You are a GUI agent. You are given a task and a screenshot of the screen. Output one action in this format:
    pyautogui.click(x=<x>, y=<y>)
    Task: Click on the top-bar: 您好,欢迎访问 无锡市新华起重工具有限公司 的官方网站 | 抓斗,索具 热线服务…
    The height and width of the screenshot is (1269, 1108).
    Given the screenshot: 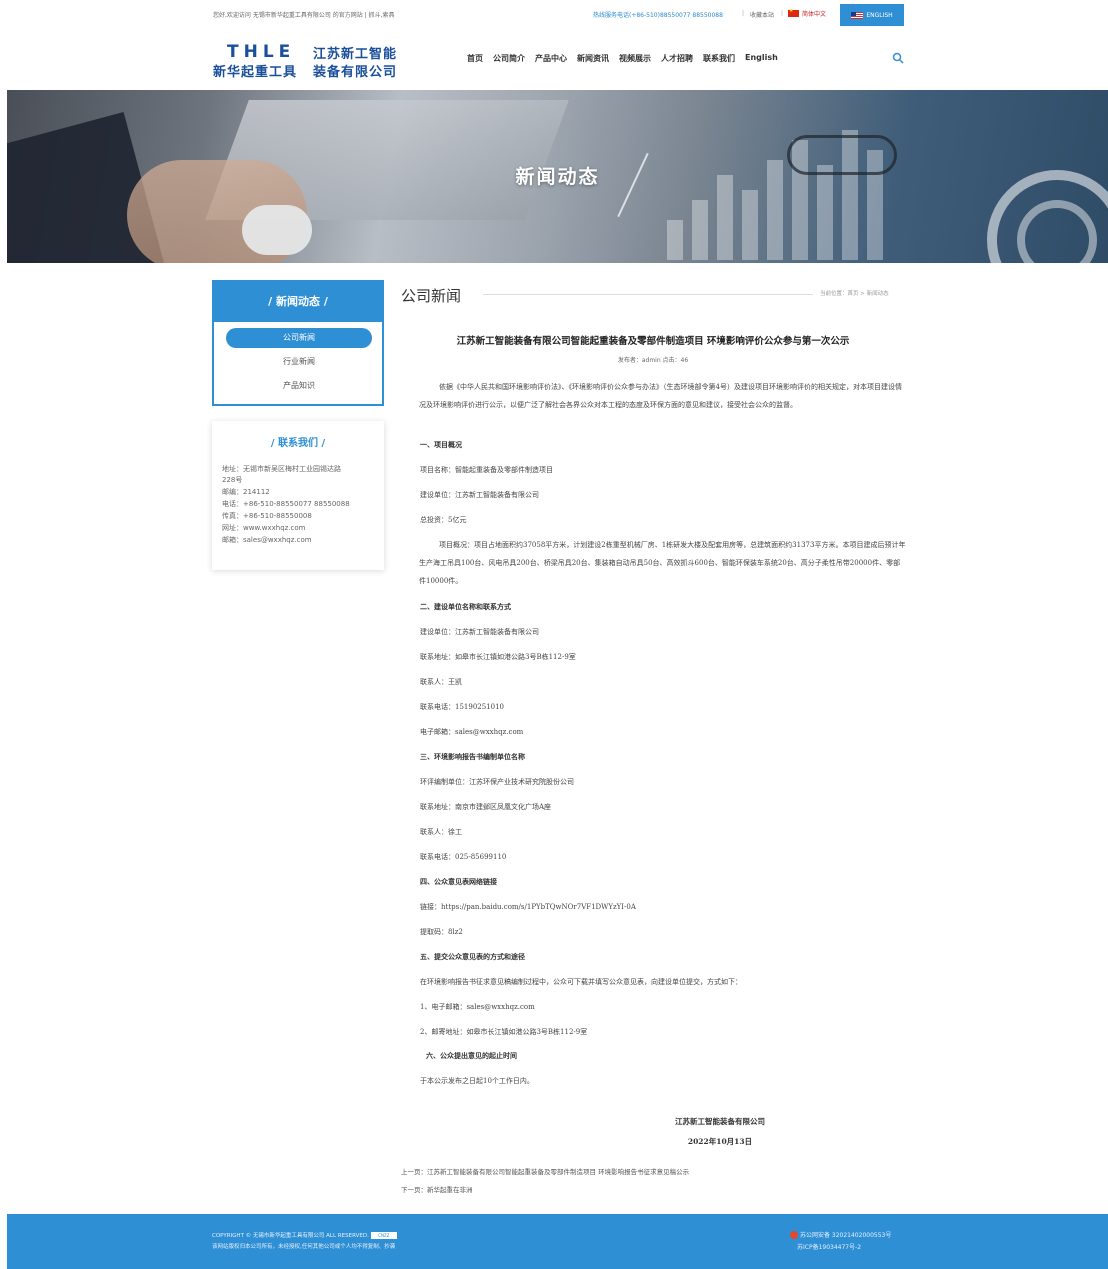 What is the action you would take?
    pyautogui.click(x=554, y=15)
    